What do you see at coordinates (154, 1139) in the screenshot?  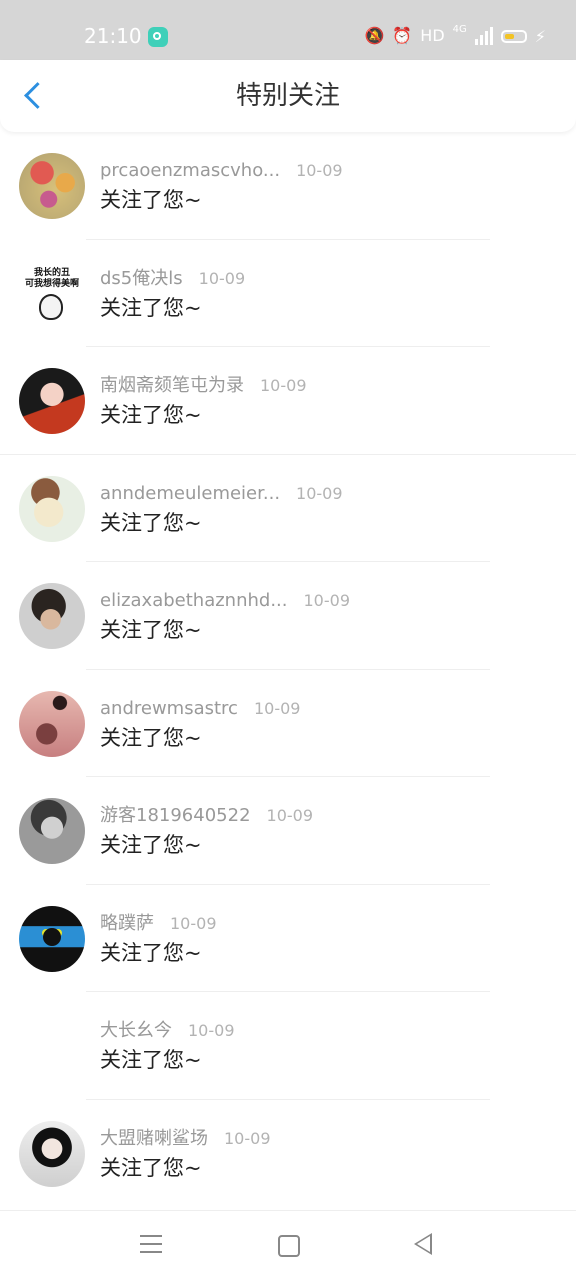 I see `username: 大盟赌喇鲨场` at bounding box center [154, 1139].